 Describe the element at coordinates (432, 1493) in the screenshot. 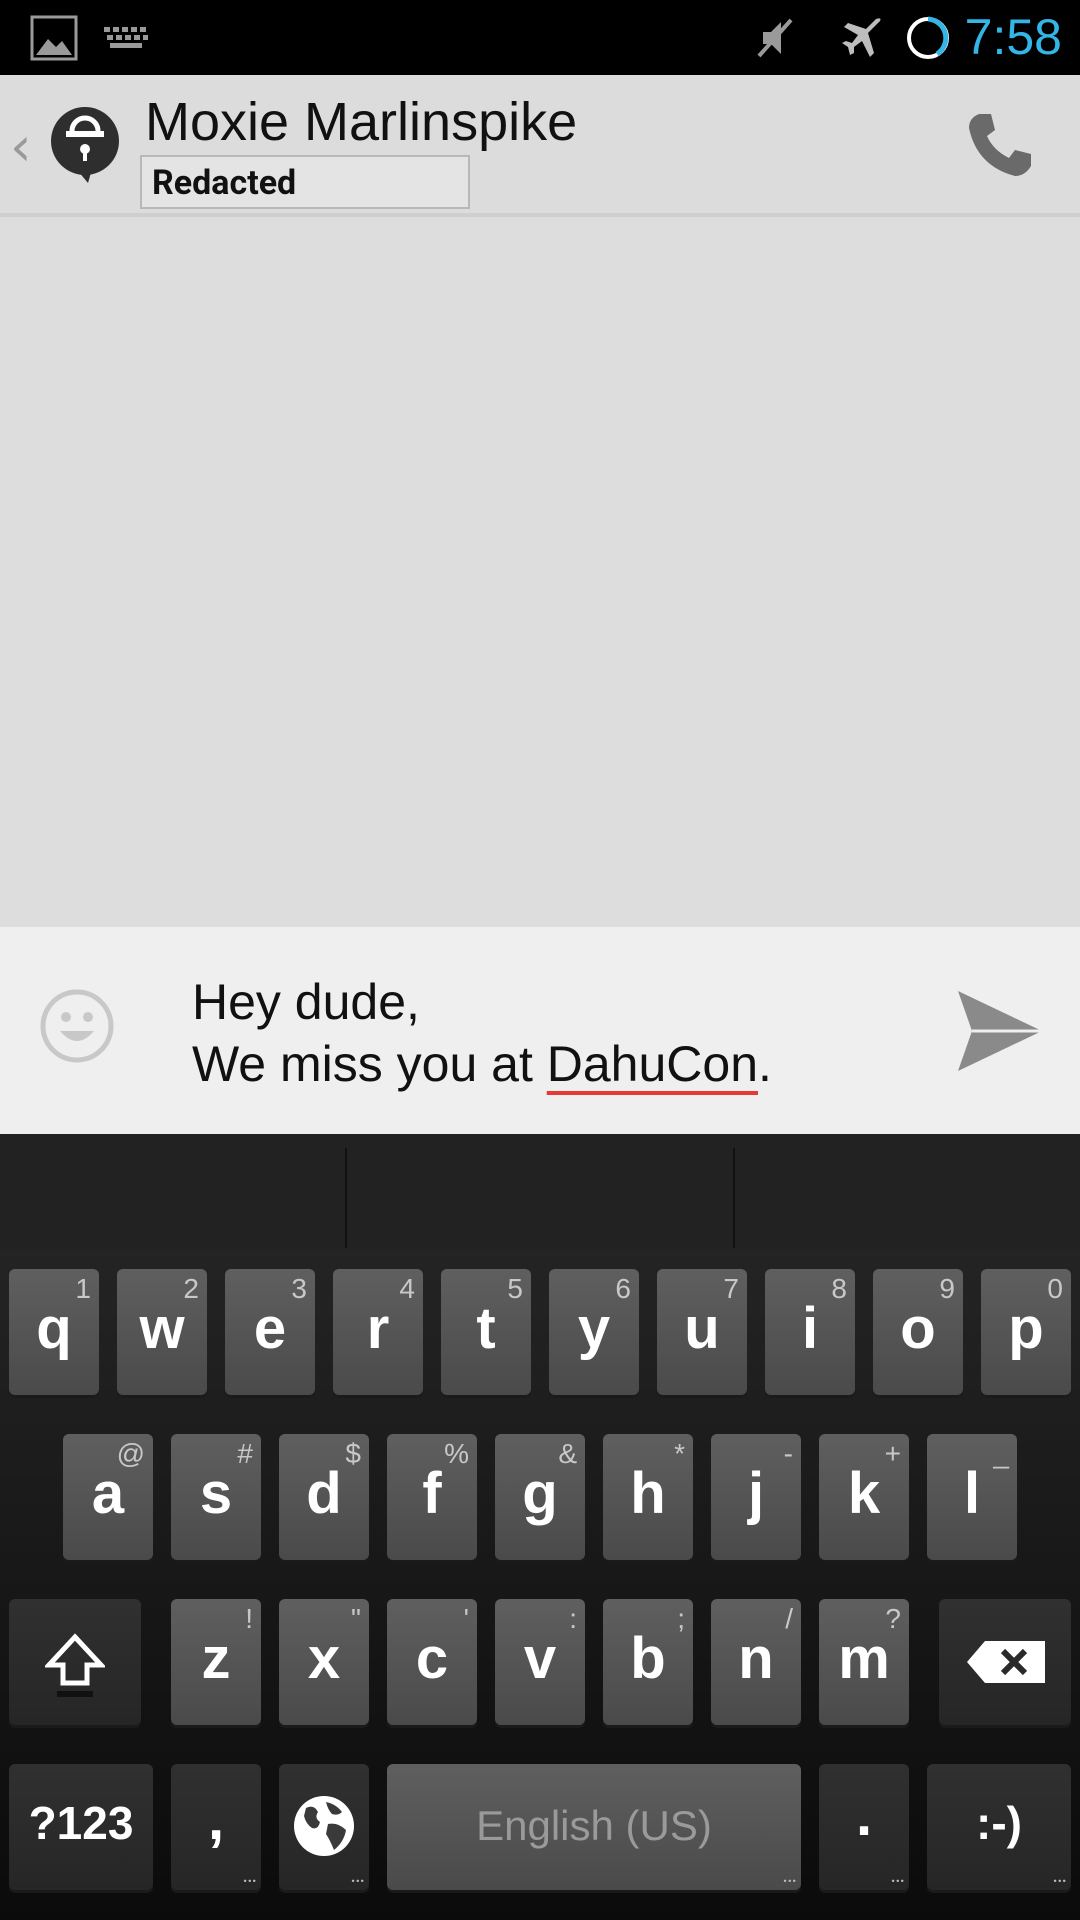

I see `key-label: f` at that location.